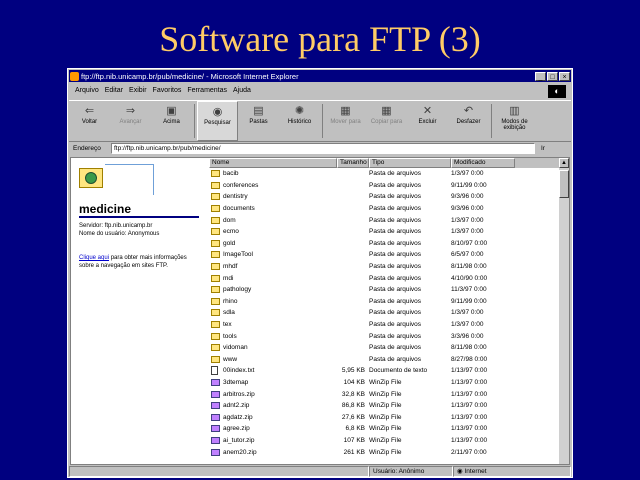 The height and width of the screenshot is (480, 640). What do you see at coordinates (386, 121) in the screenshot?
I see `toolbar-button: ▦ Copiar para` at bounding box center [386, 121].